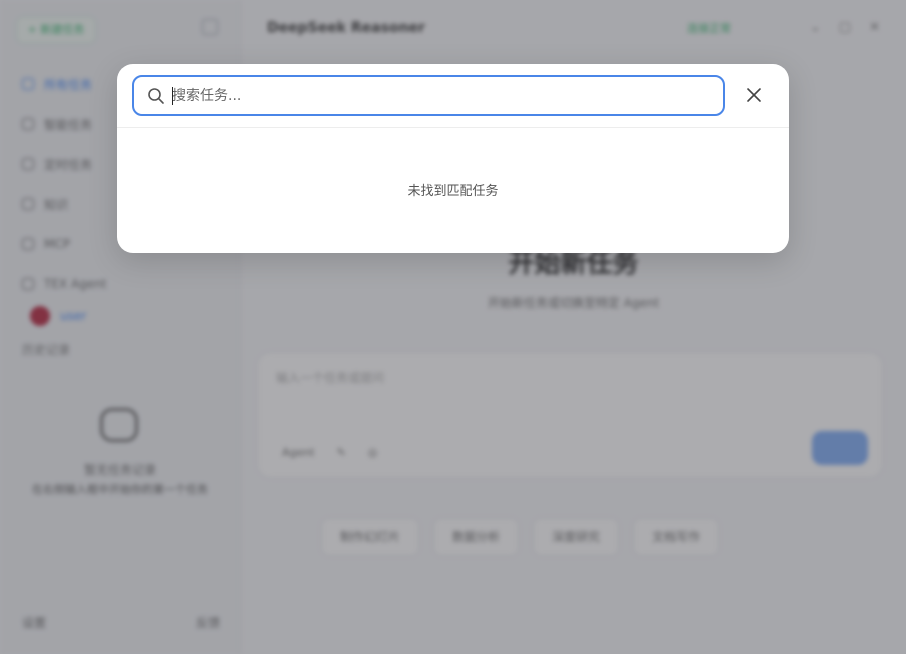 This screenshot has height=654, width=906. What do you see at coordinates (156, 96) in the screenshot?
I see `search-icon` at bounding box center [156, 96].